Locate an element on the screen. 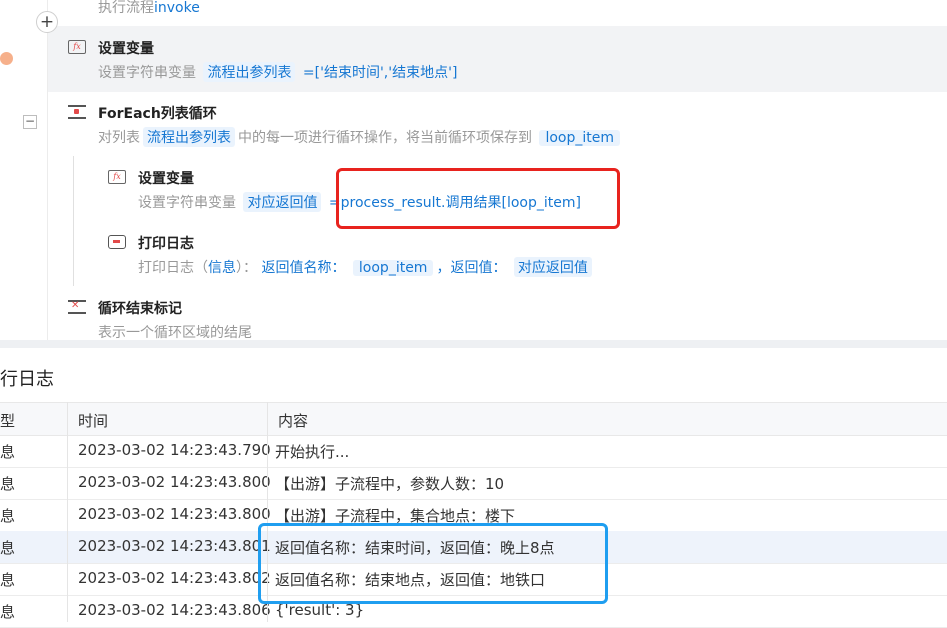 The image size is (947, 628). variable-value: =['结束时间','结束地点'] is located at coordinates (380, 73).